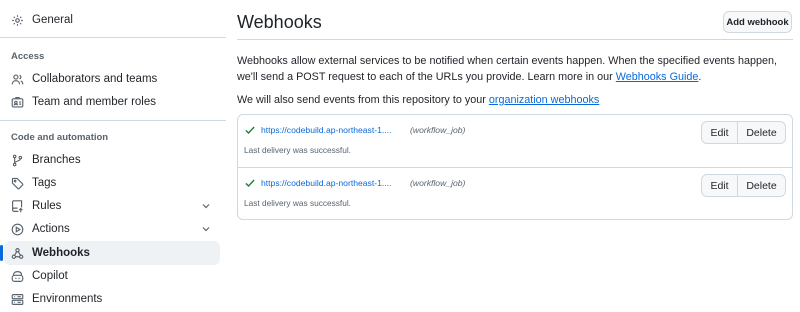  I want to click on sidebar-item-label: Webhooks, so click(61, 253).